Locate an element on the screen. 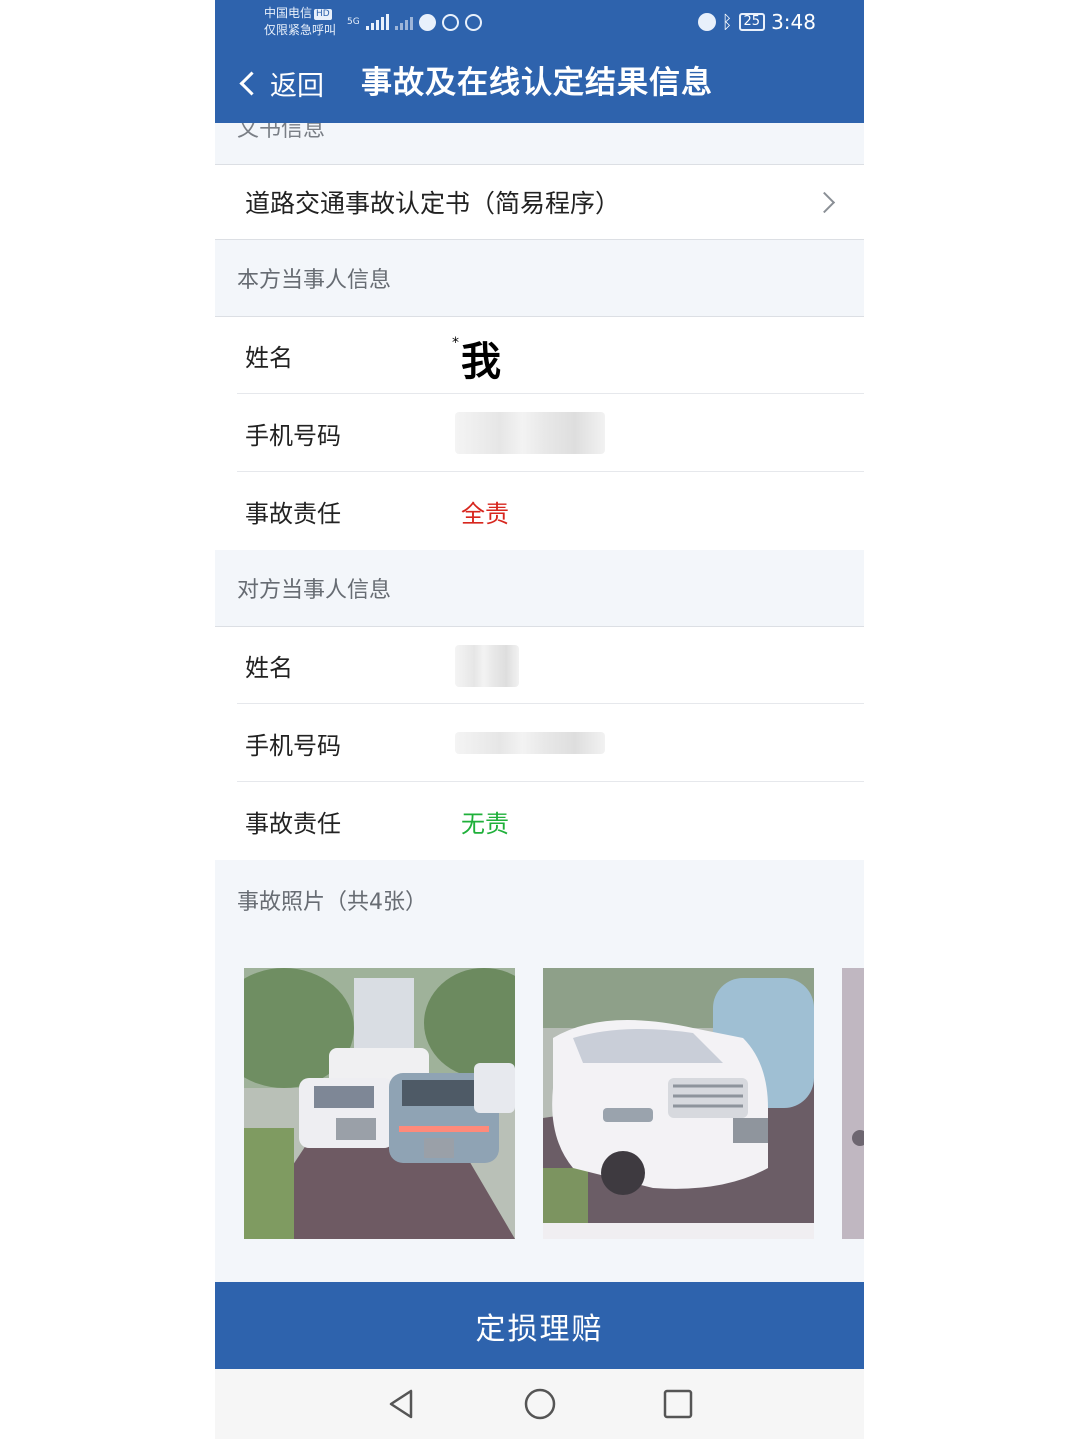  page-title: 事故及在线认定结果信息 is located at coordinates (537, 83).